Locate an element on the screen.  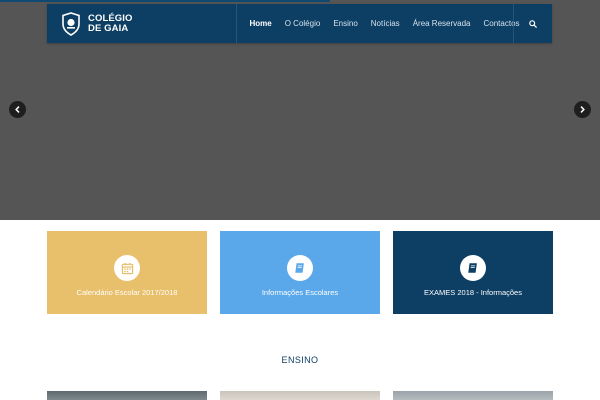
nav-item-noticias: Notícias is located at coordinates (385, 23).